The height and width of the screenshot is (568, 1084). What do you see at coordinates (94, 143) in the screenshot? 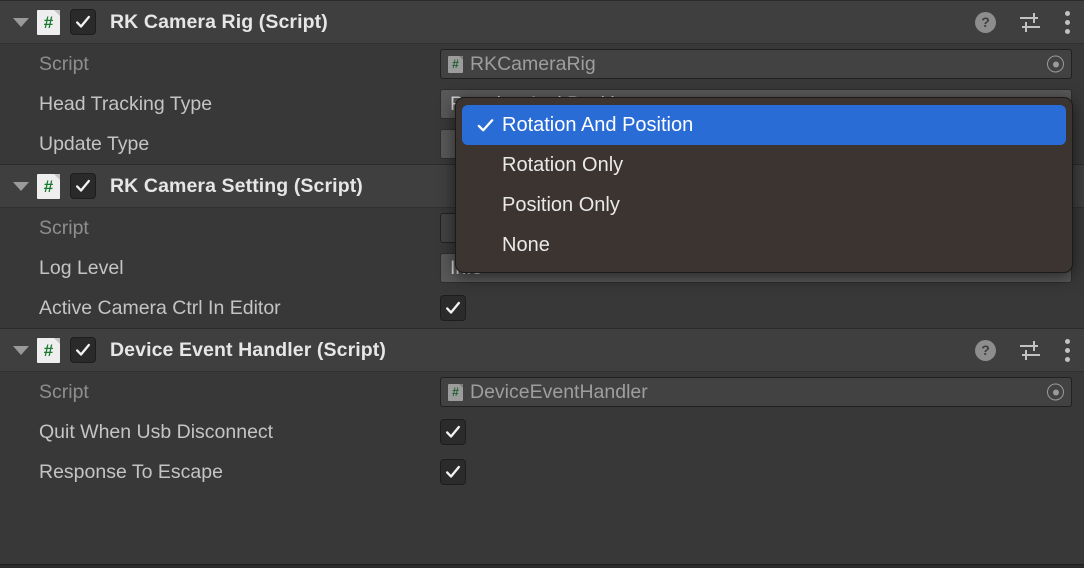
I see `property-label-update-type: Update Type` at bounding box center [94, 143].